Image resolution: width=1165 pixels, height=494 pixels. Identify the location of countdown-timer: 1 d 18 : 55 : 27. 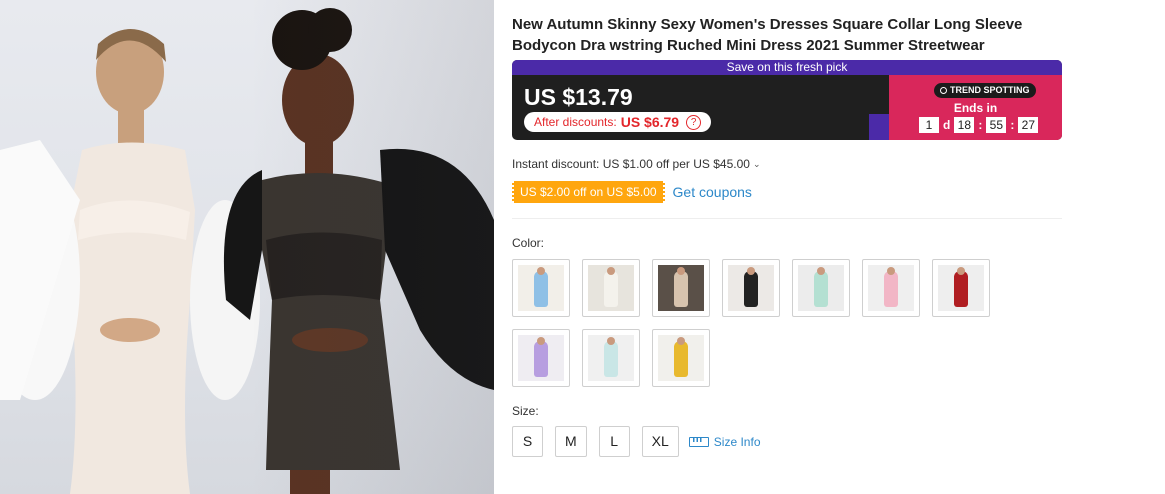
(979, 125).